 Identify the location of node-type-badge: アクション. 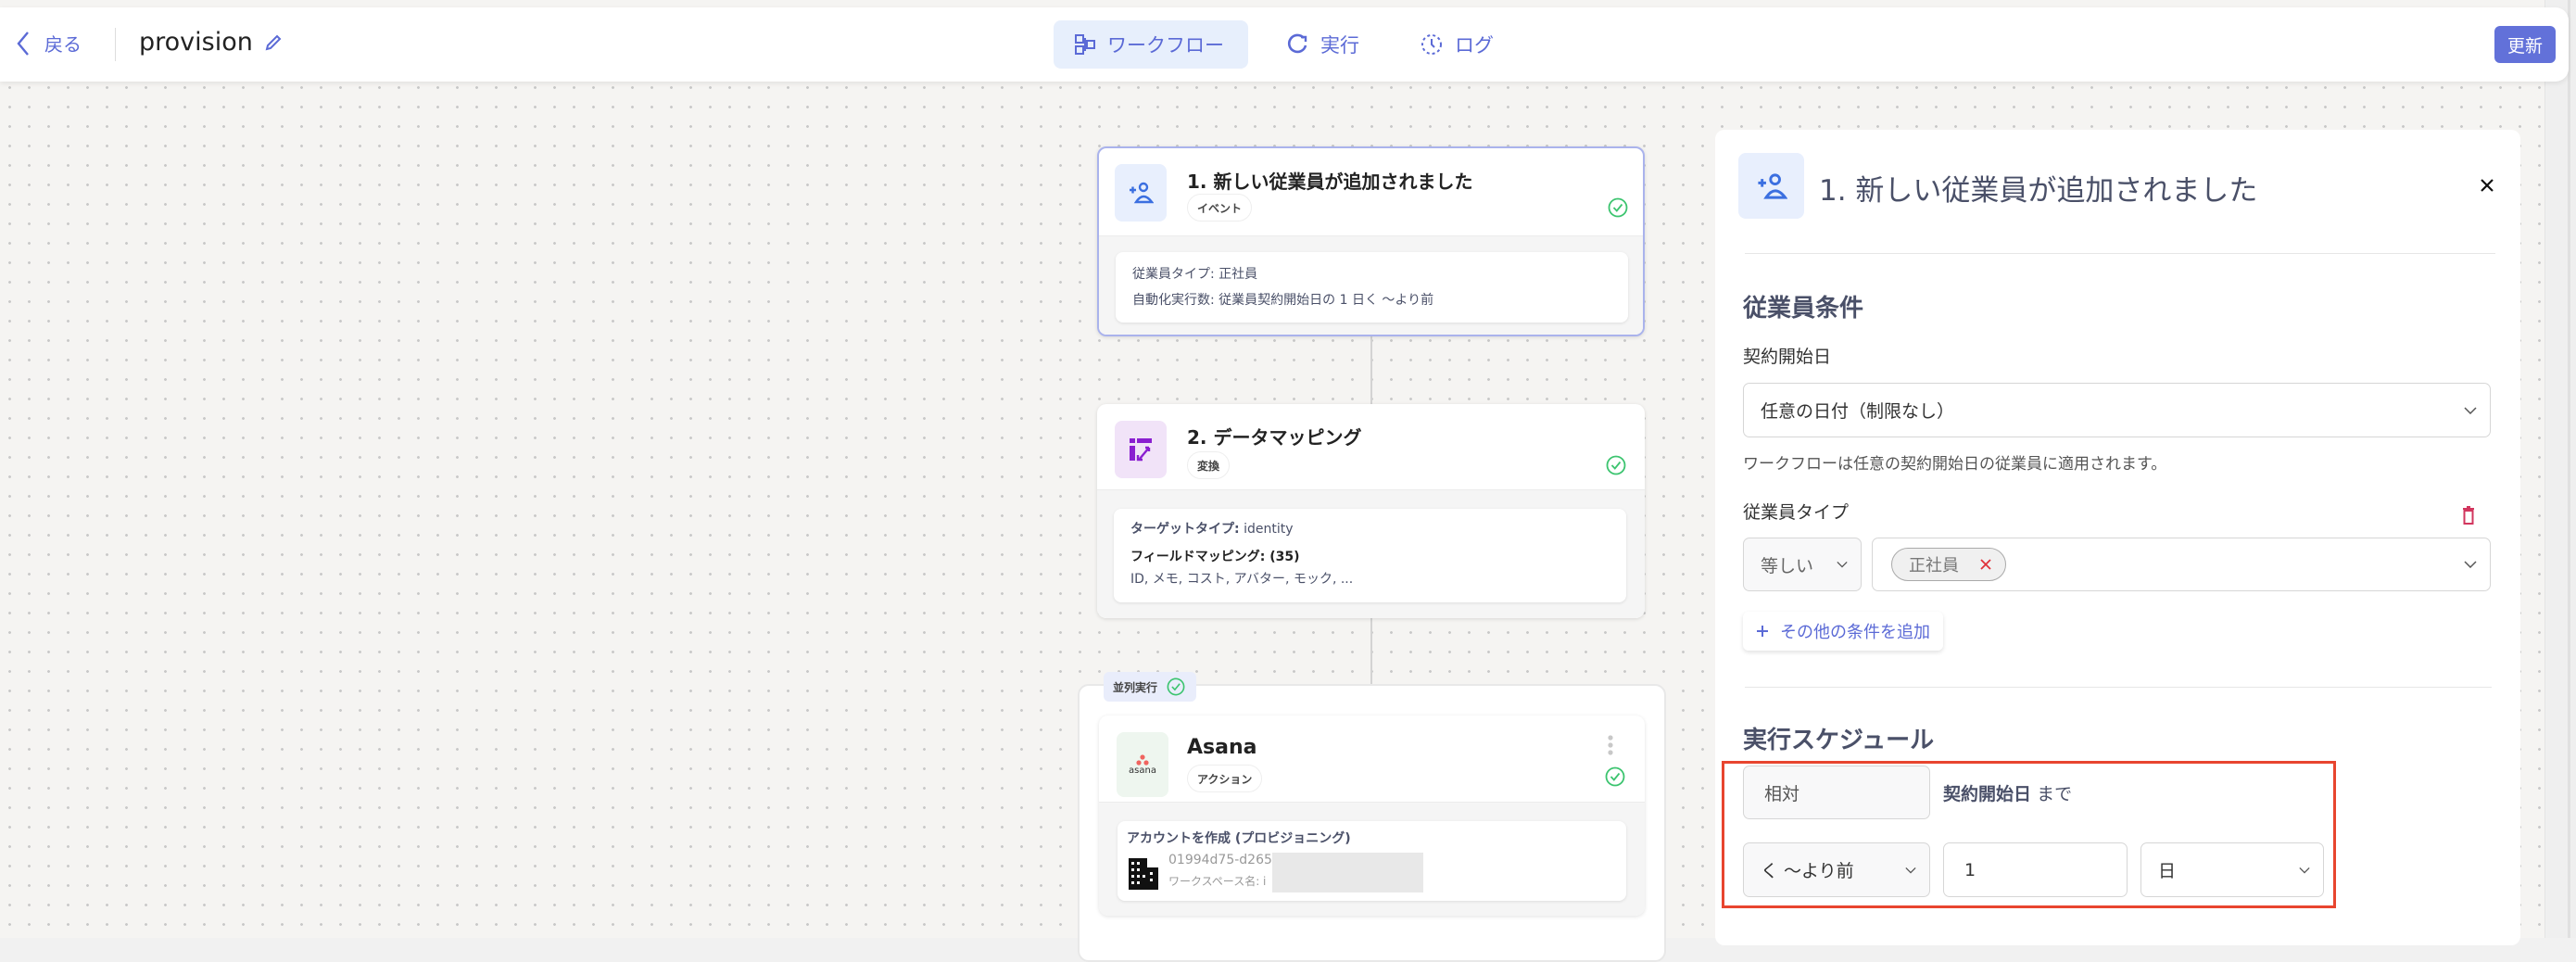
(1225, 778).